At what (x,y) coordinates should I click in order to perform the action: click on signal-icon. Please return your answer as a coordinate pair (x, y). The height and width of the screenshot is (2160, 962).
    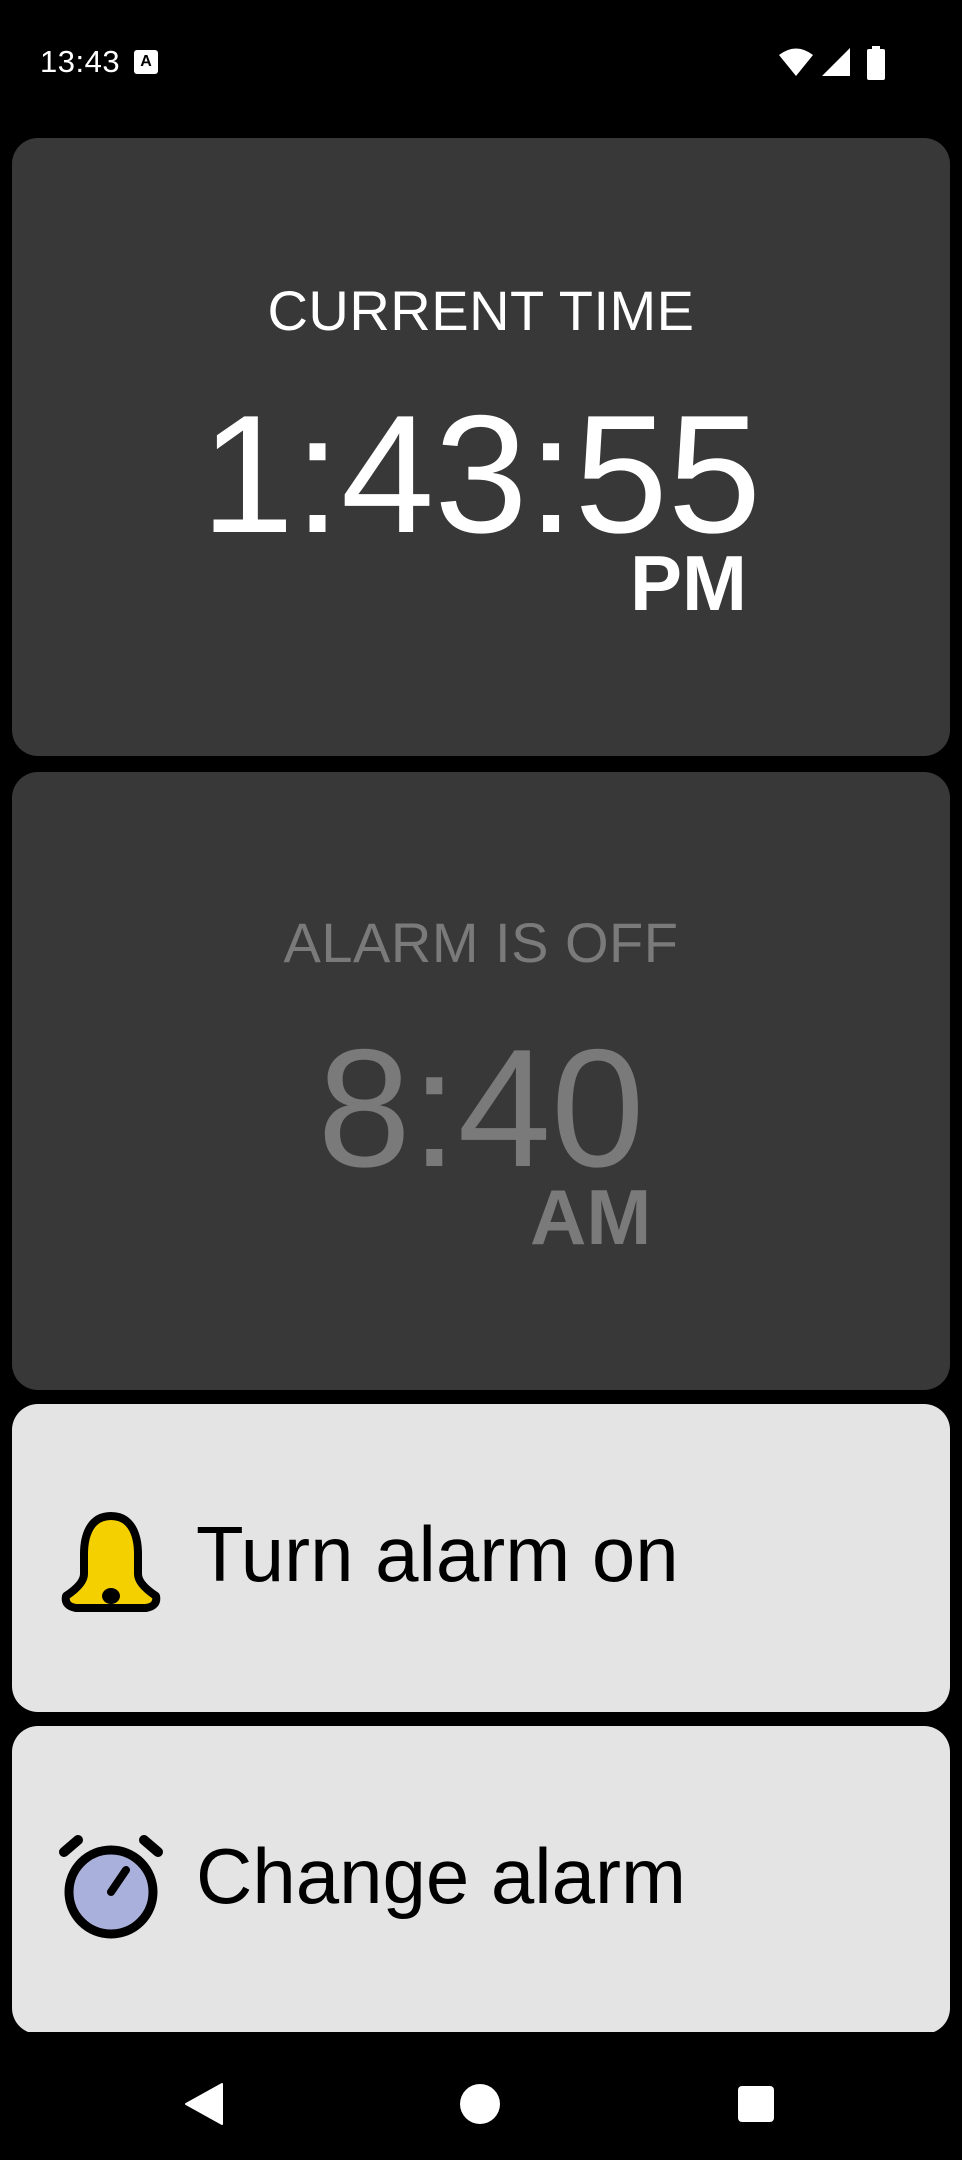
    Looking at the image, I should click on (836, 62).